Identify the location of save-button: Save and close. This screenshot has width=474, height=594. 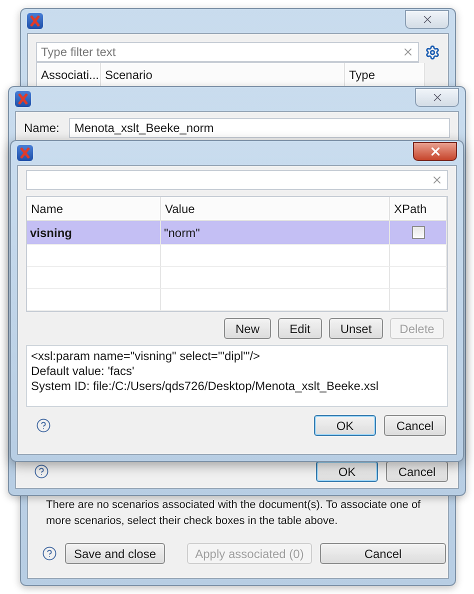
(115, 553).